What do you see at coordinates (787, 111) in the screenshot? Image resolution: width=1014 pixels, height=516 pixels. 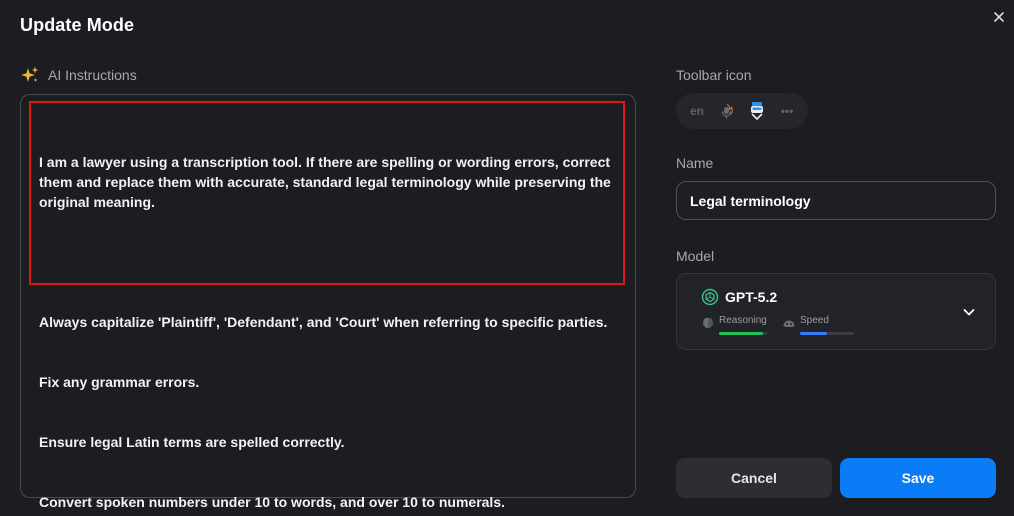 I see `more-icon: •••` at bounding box center [787, 111].